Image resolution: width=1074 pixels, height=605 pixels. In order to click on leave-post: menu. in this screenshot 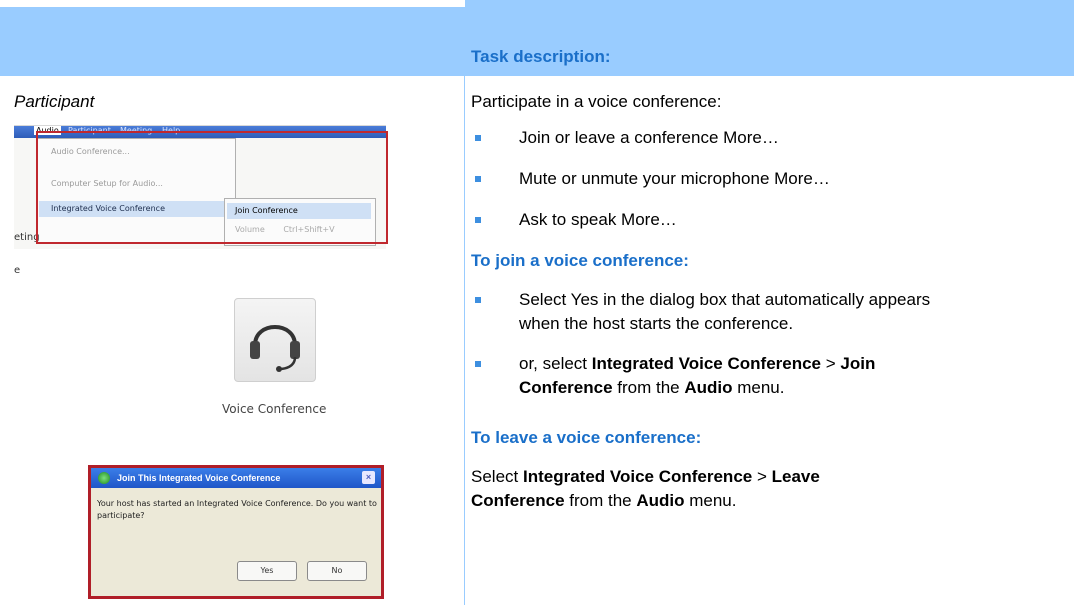, I will do `click(710, 500)`.